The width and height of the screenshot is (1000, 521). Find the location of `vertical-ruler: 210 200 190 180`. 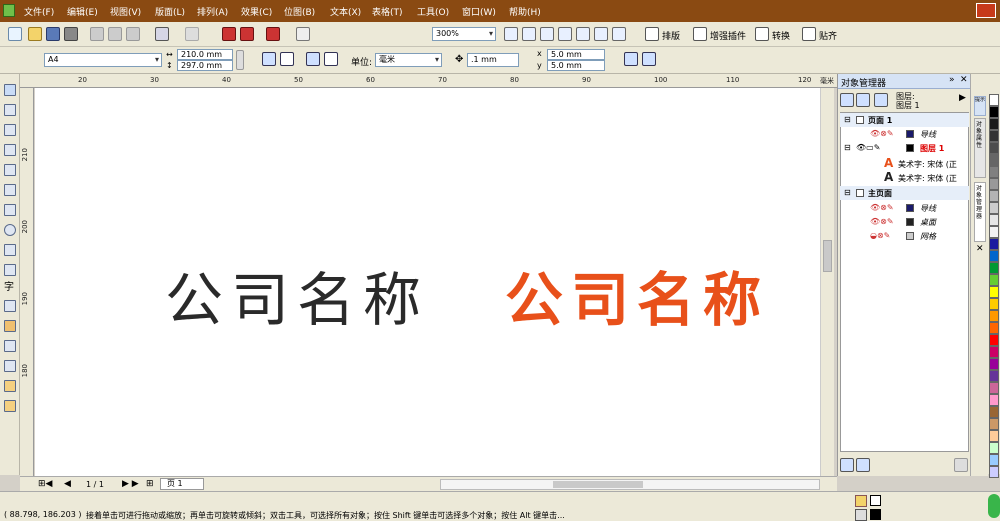

vertical-ruler: 210 200 190 180 is located at coordinates (27, 282).